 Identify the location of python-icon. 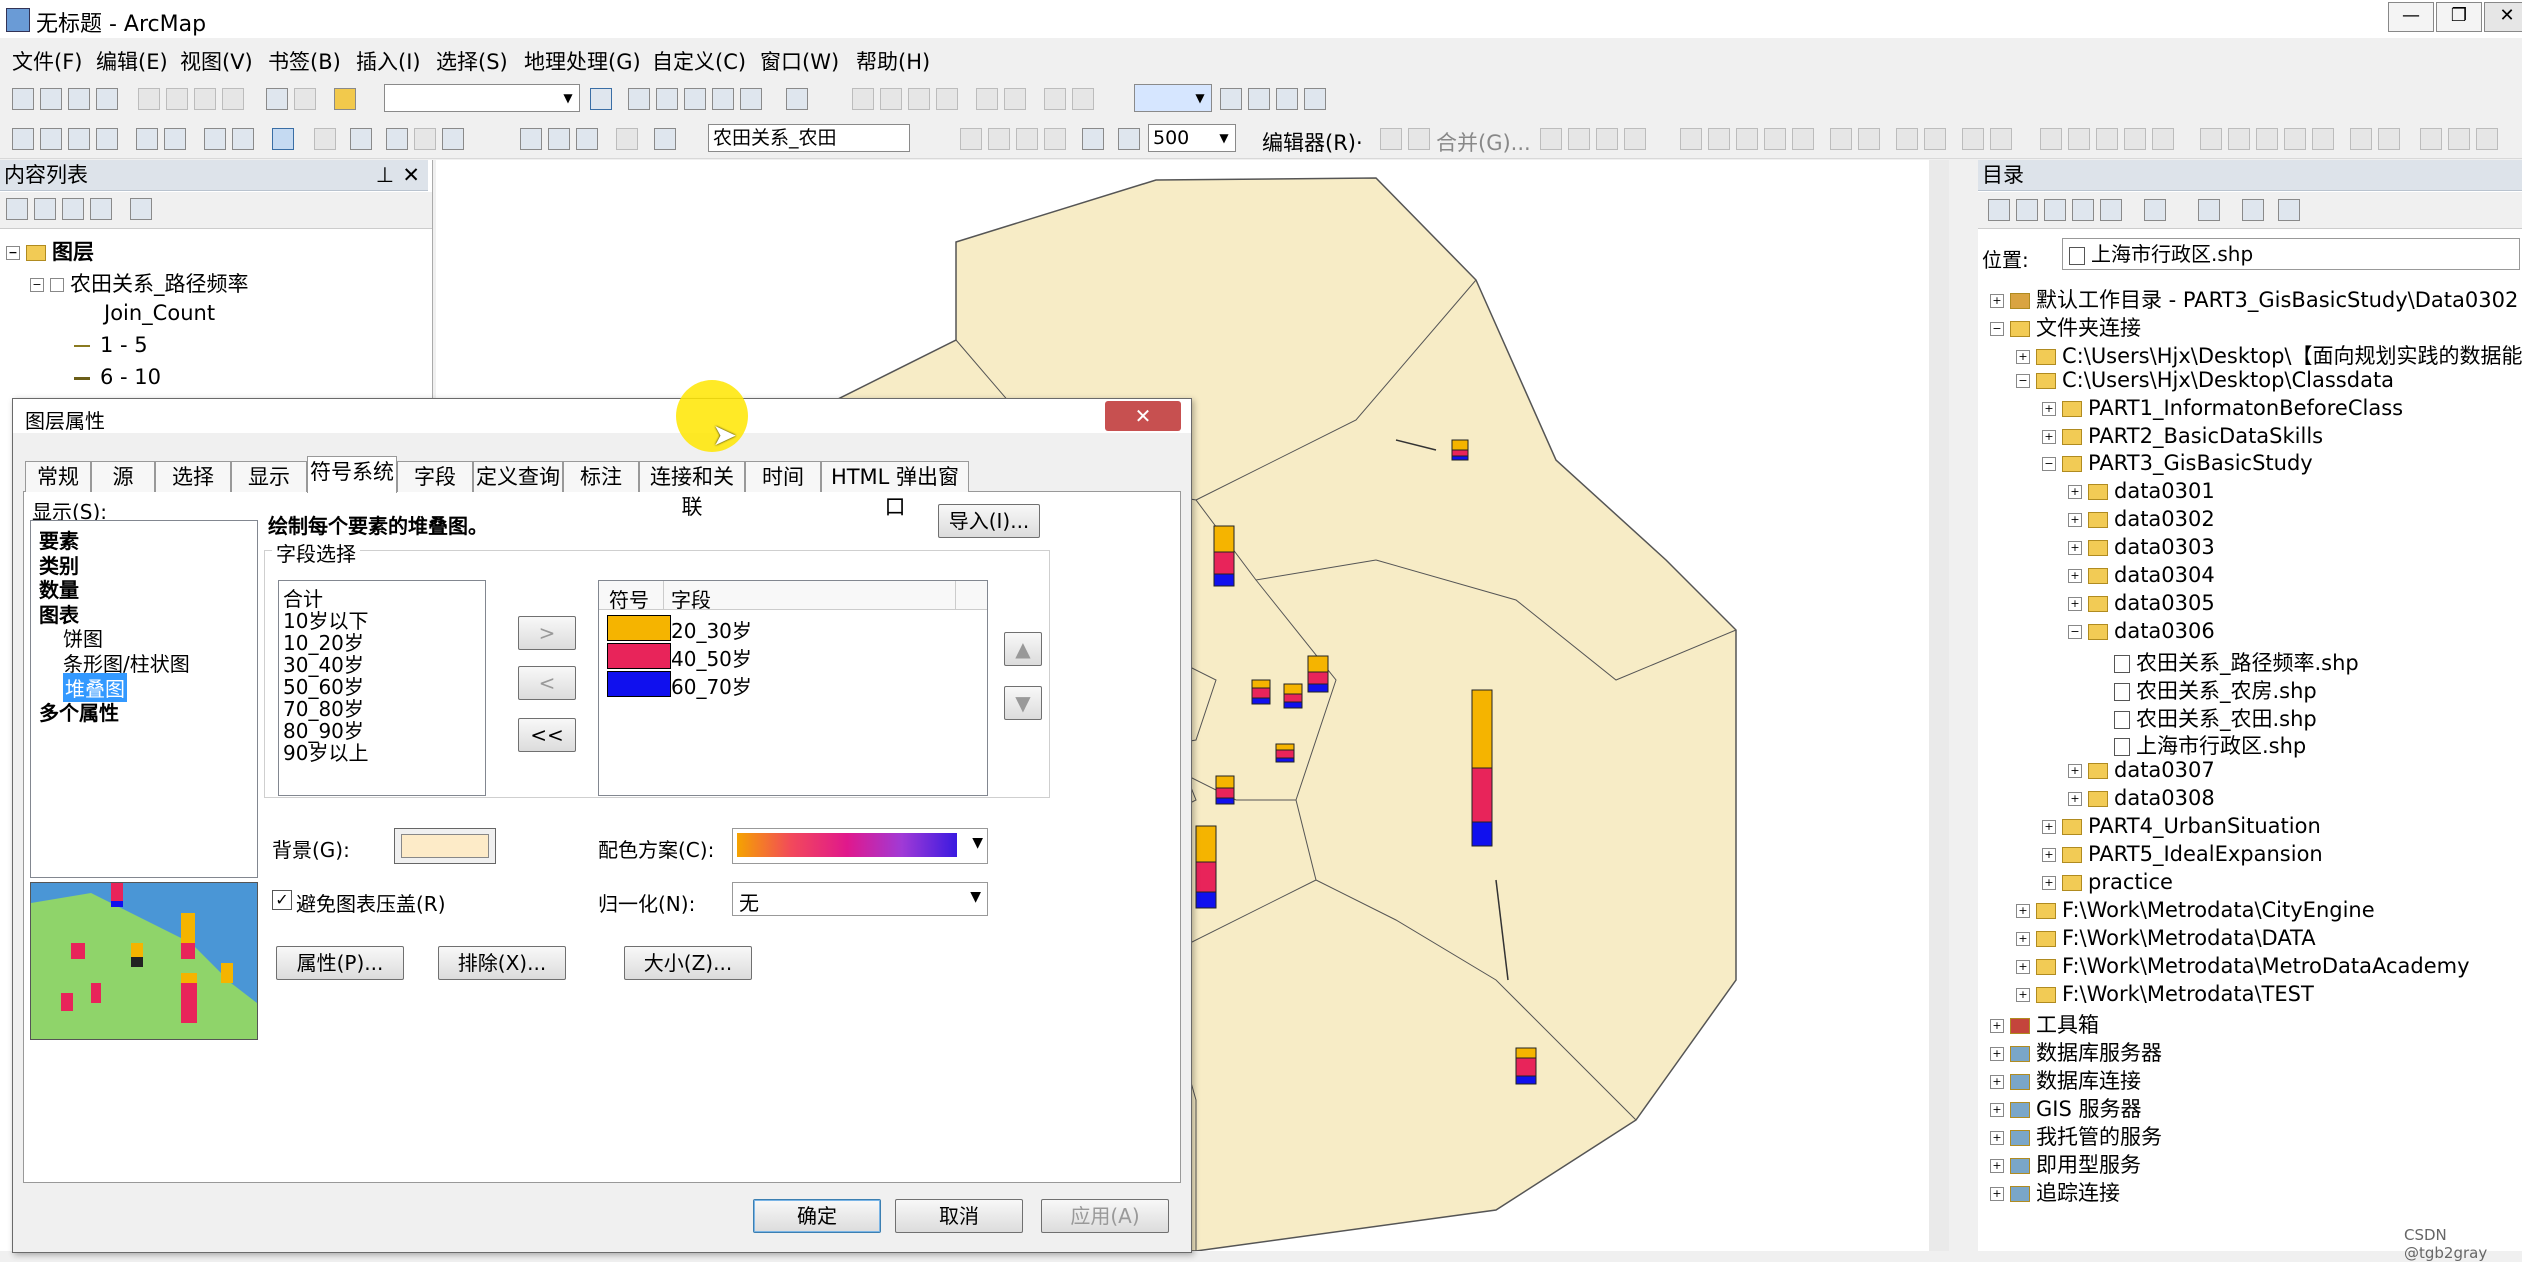
(751, 99).